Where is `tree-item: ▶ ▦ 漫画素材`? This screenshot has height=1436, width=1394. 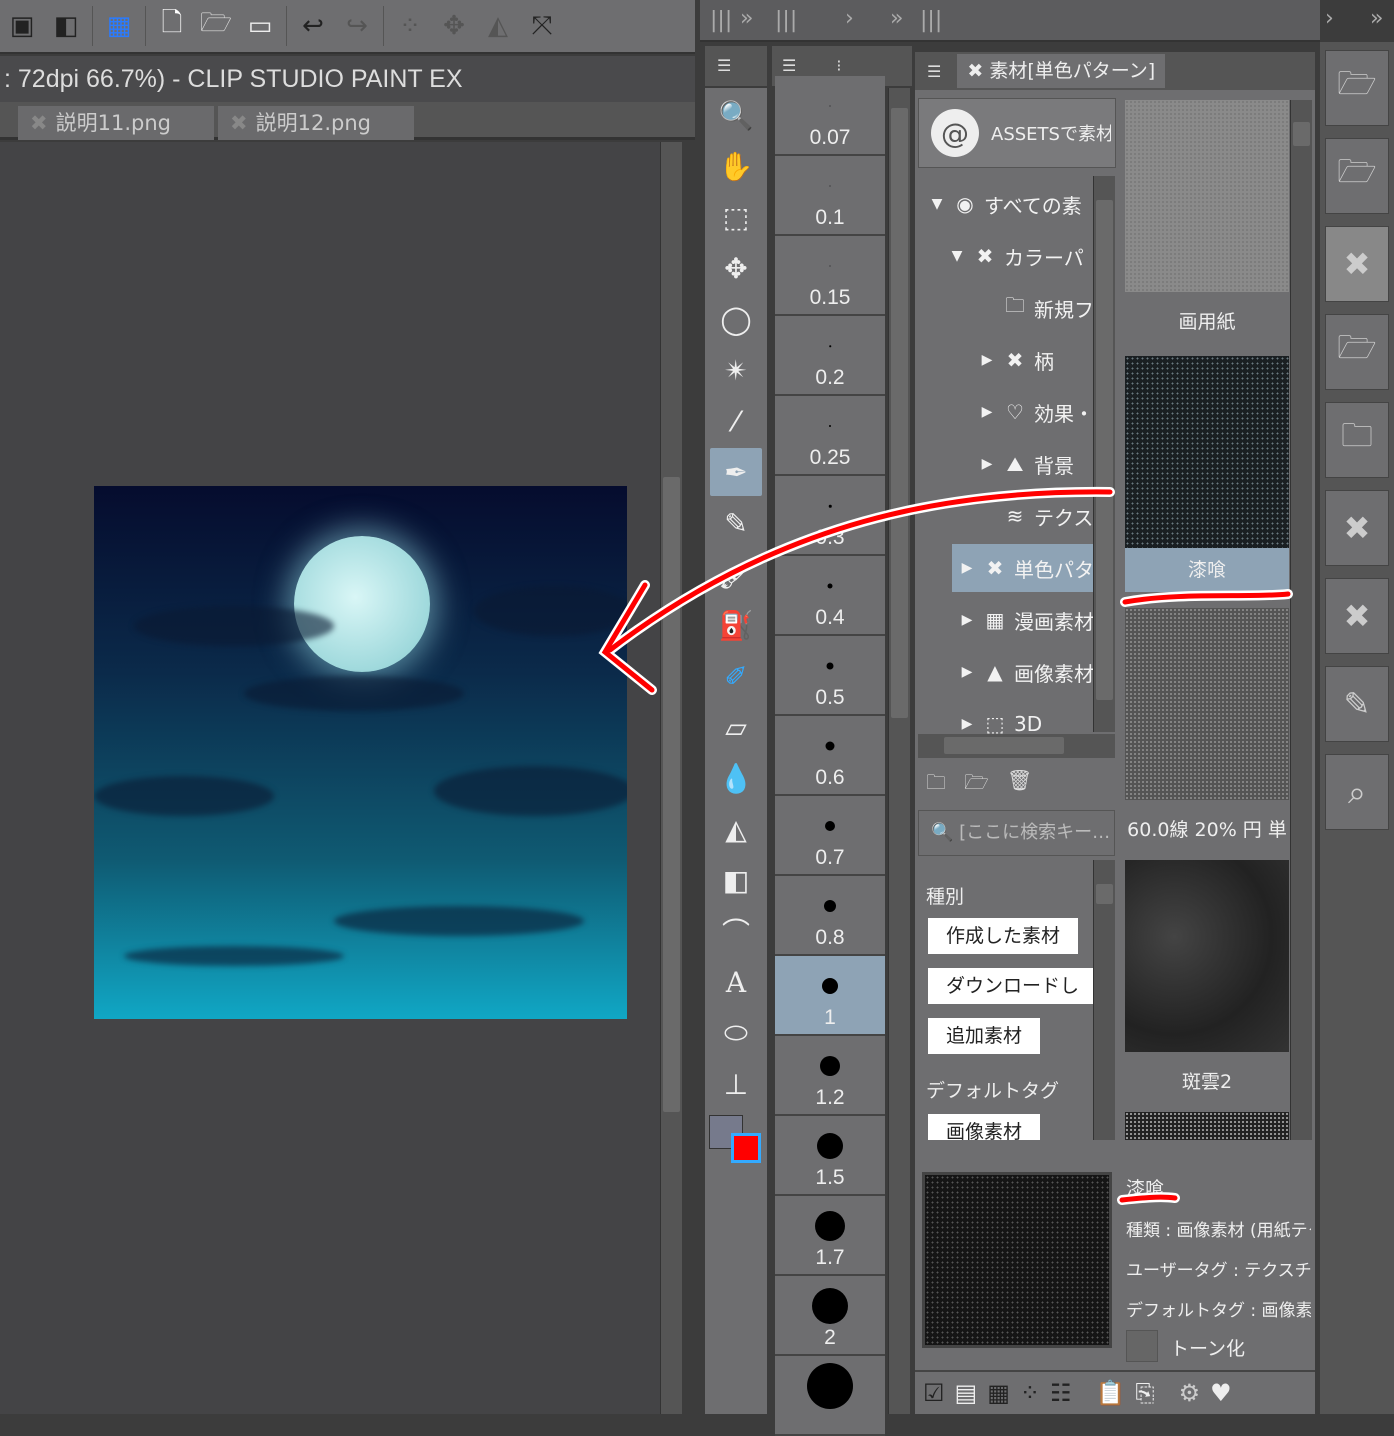 tree-item: ▶ ▦ 漫画素材 is located at coordinates (1024, 620).